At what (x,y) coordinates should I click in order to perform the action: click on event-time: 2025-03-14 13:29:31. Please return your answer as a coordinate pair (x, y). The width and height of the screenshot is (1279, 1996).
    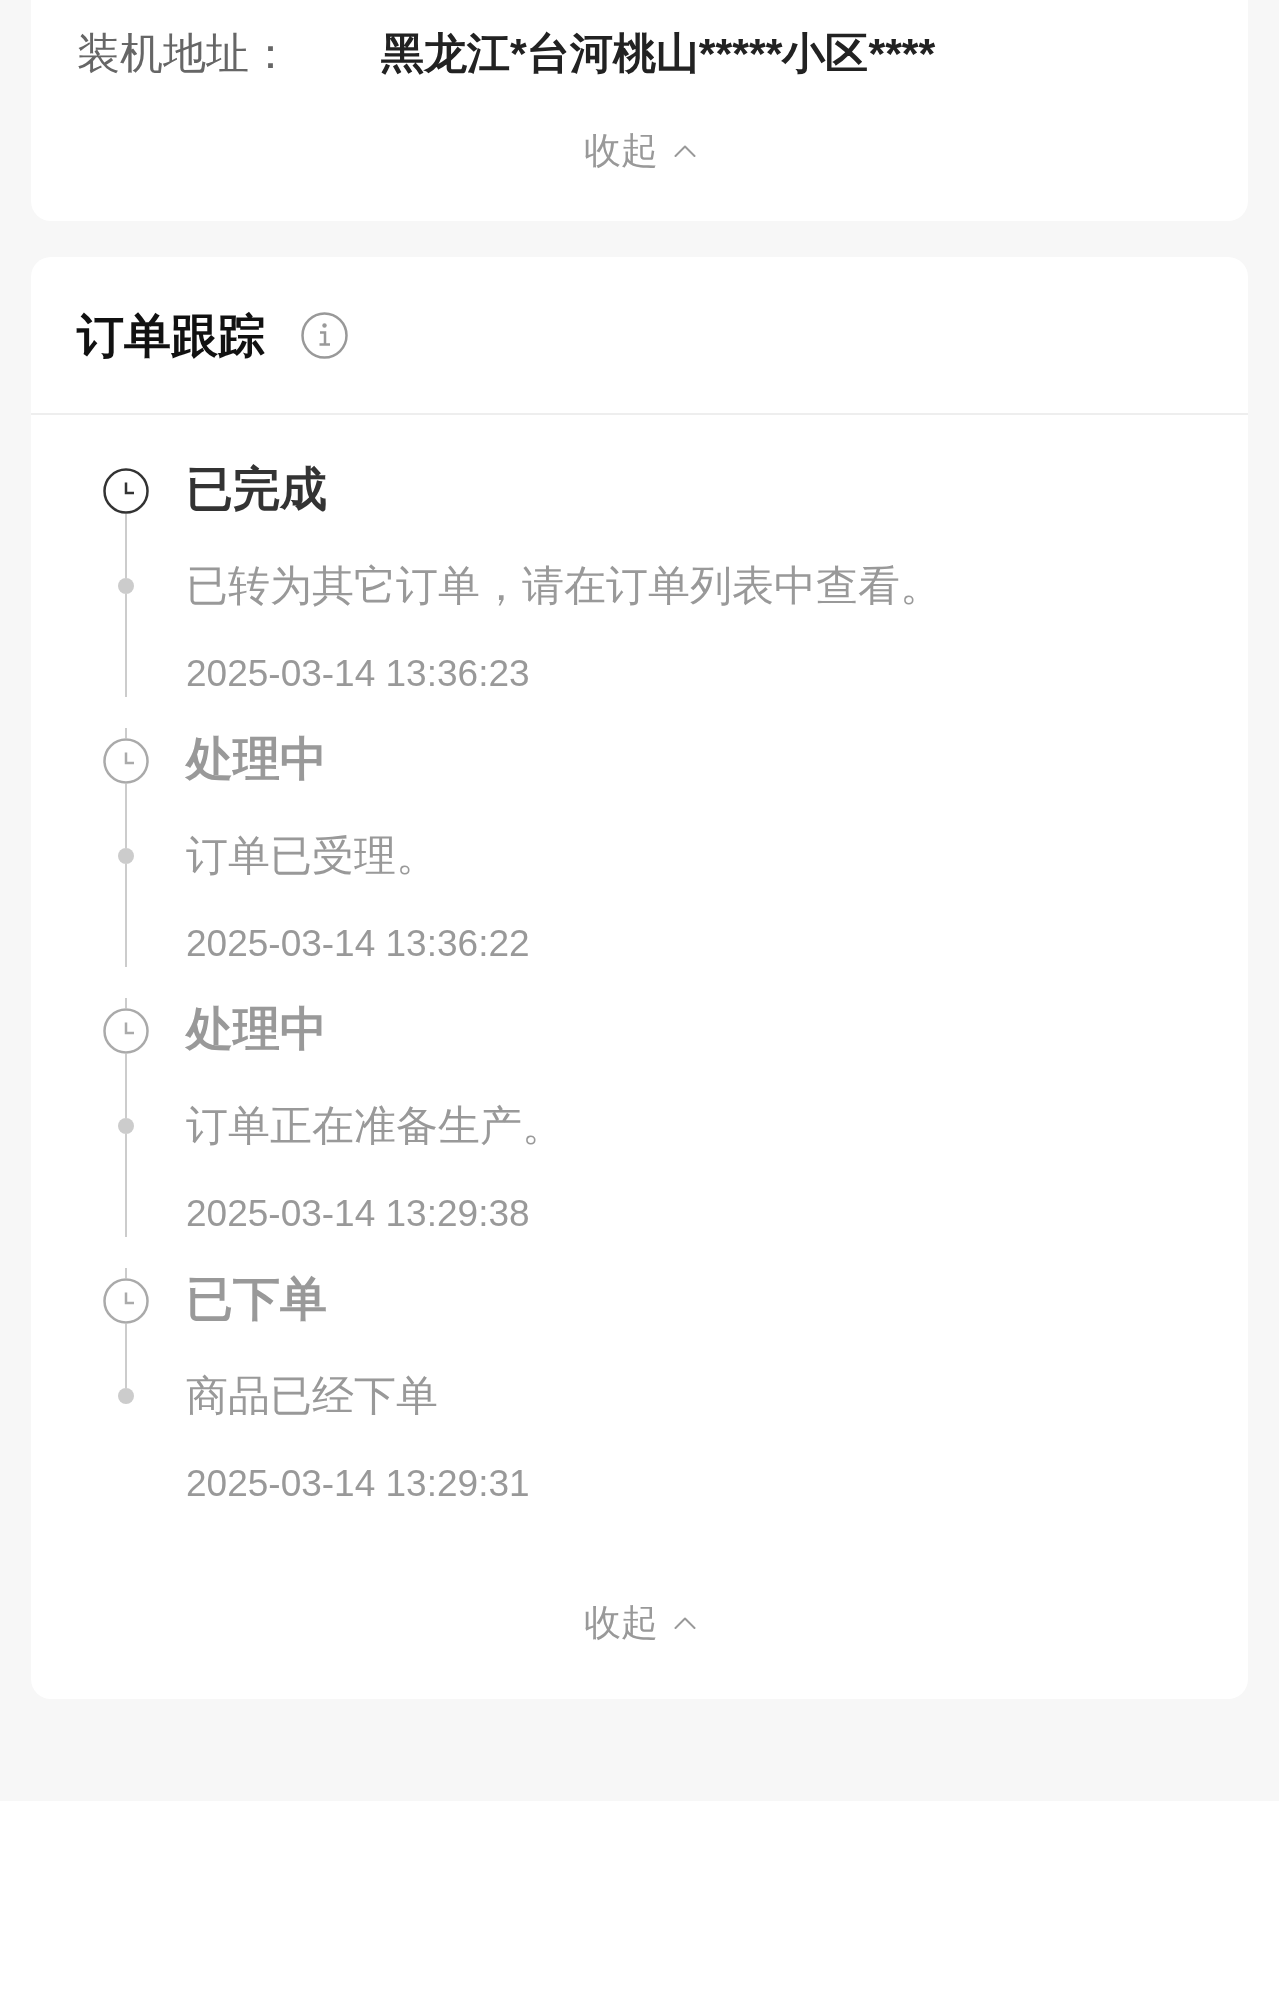
    Looking at the image, I should click on (358, 1483).